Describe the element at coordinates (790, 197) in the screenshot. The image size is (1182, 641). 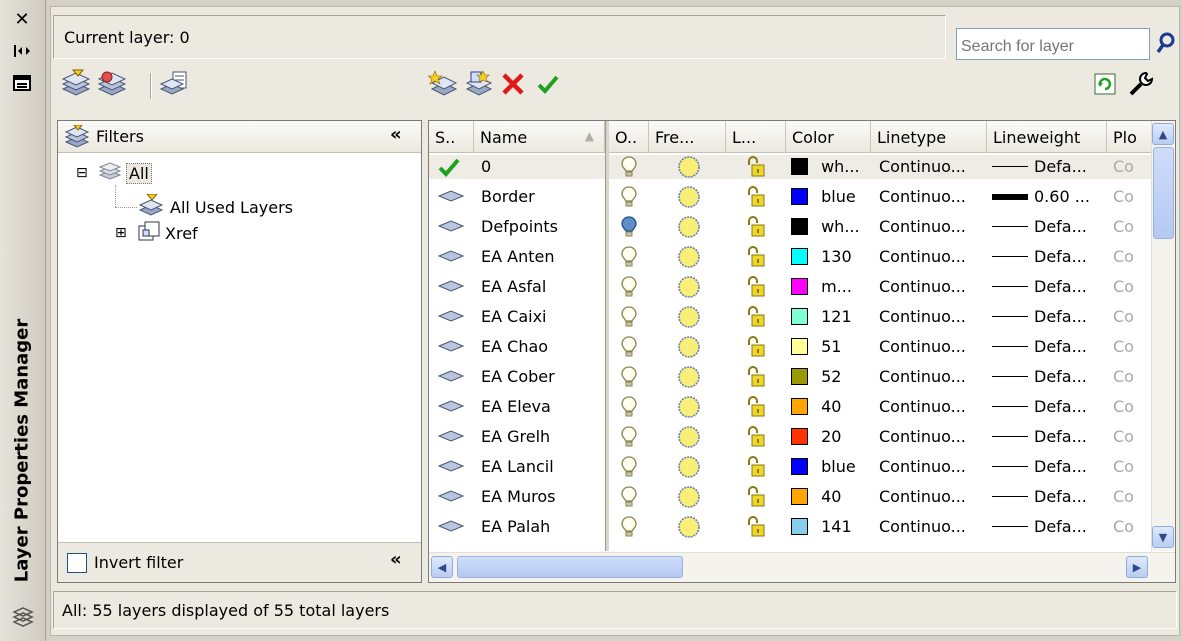
I see `layer-row: Border blue Continuo... 0.60 ... Co` at that location.